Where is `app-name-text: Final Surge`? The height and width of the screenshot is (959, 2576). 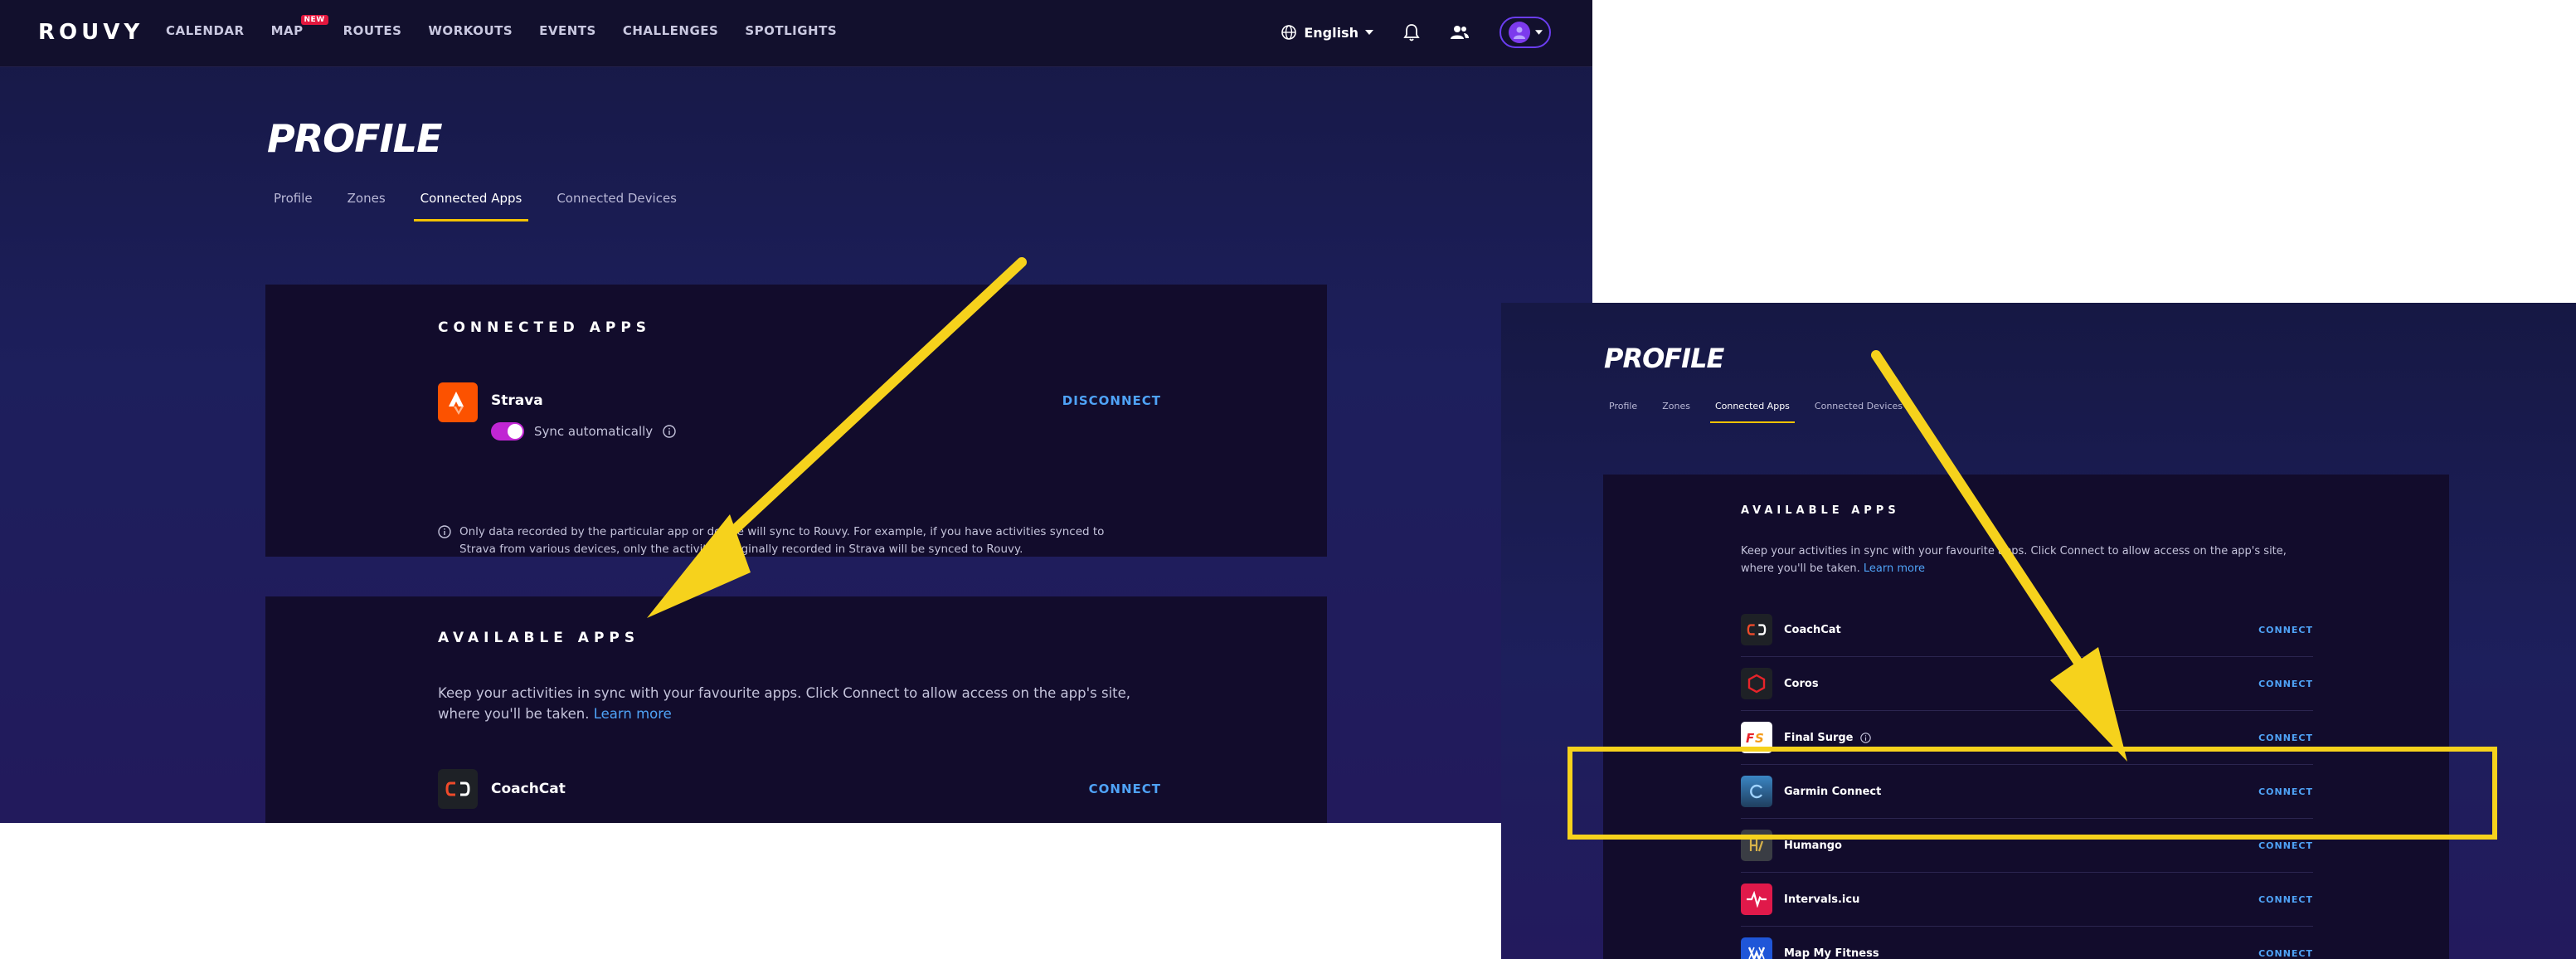
app-name-text: Final Surge is located at coordinates (1819, 737).